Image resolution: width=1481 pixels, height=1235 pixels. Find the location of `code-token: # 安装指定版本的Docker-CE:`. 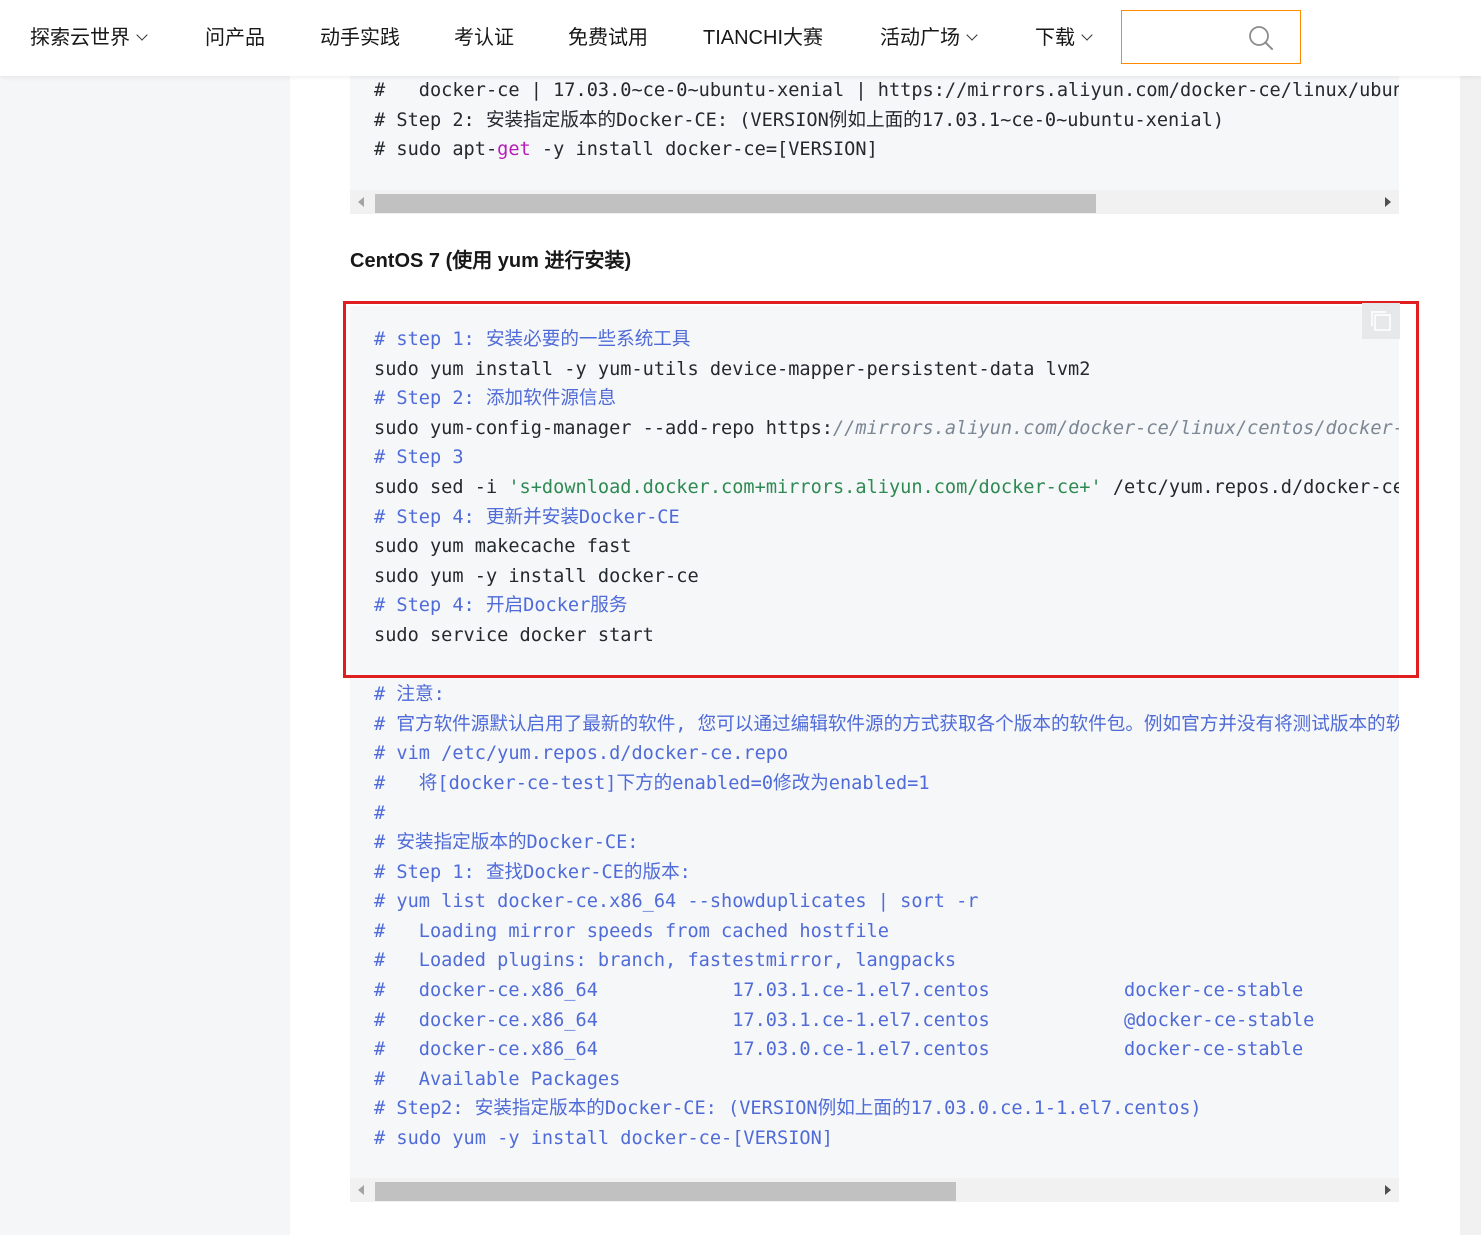

code-token: # 安装指定版本的Docker-CE: is located at coordinates (506, 843).